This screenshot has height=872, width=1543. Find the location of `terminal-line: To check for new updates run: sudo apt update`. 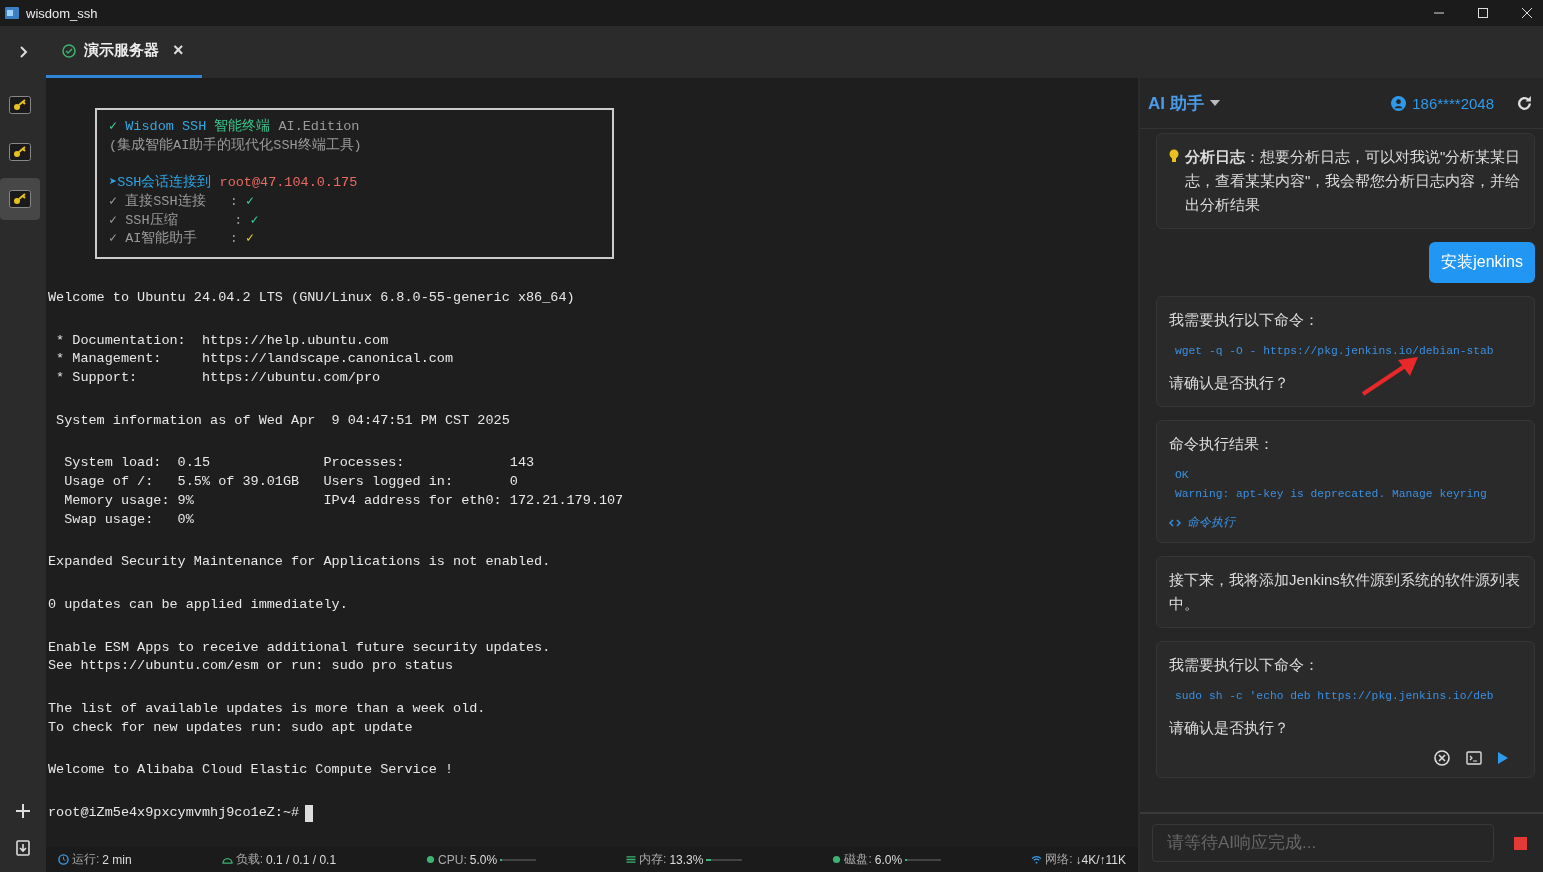

terminal-line: To check for new updates run: sudo apt update is located at coordinates (231, 727).